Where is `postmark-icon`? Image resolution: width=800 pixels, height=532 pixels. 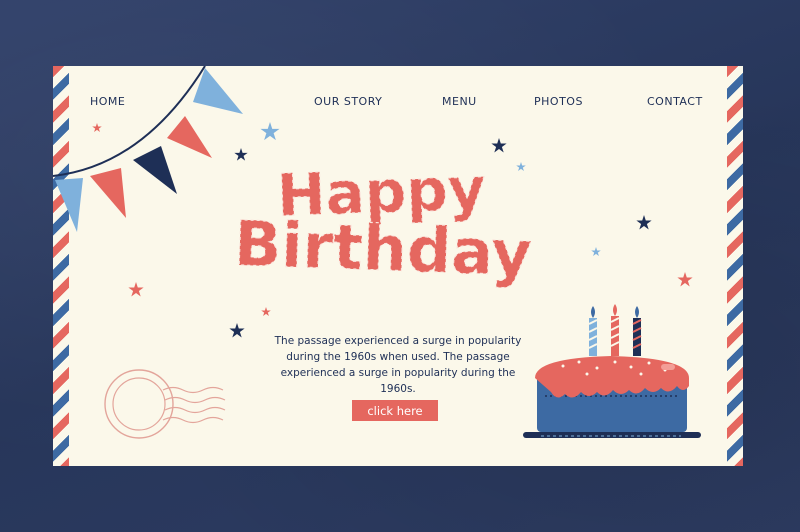 postmark-icon is located at coordinates (165, 404).